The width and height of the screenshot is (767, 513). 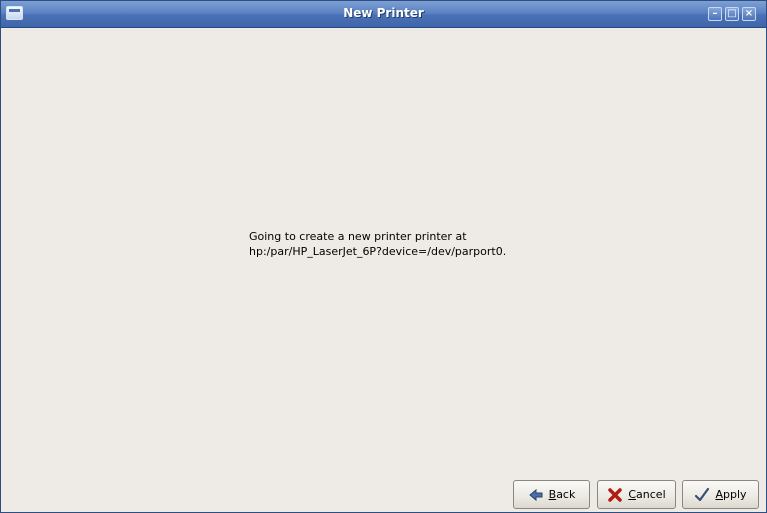 What do you see at coordinates (715, 14) in the screenshot?
I see `minimize-icon: –` at bounding box center [715, 14].